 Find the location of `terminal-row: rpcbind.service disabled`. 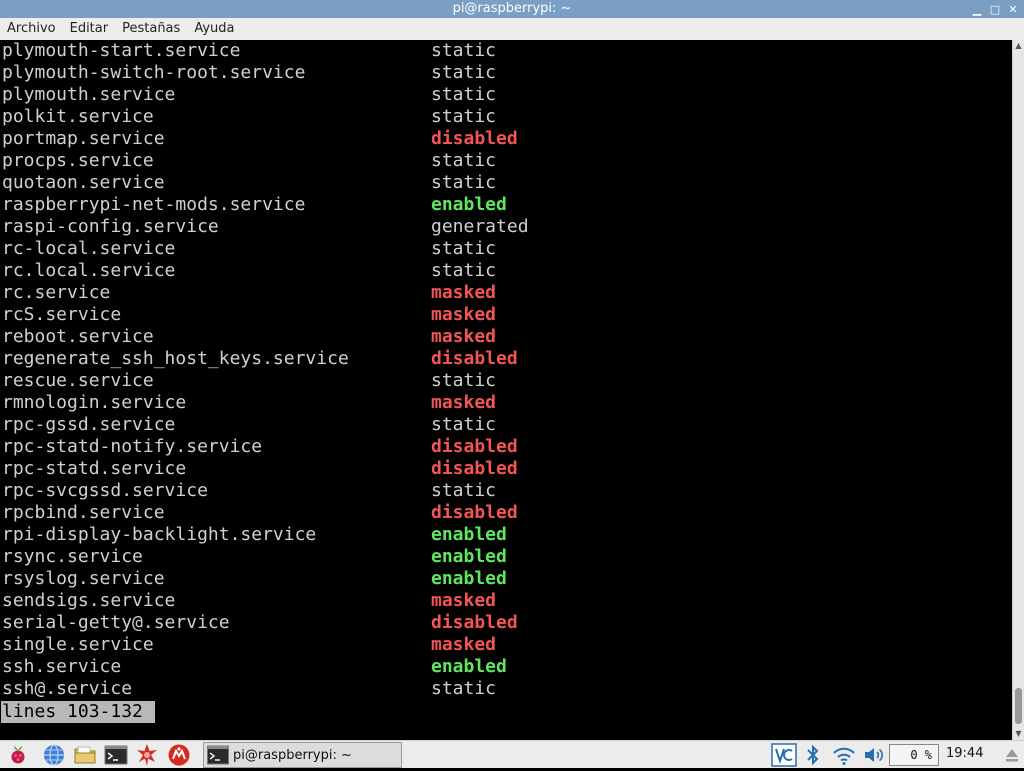

terminal-row: rpcbind.service disabled is located at coordinates (506, 513).